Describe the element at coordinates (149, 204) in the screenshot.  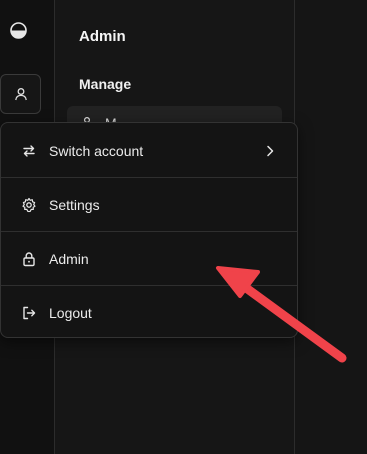
I see `menu-item-settings: Settings` at that location.